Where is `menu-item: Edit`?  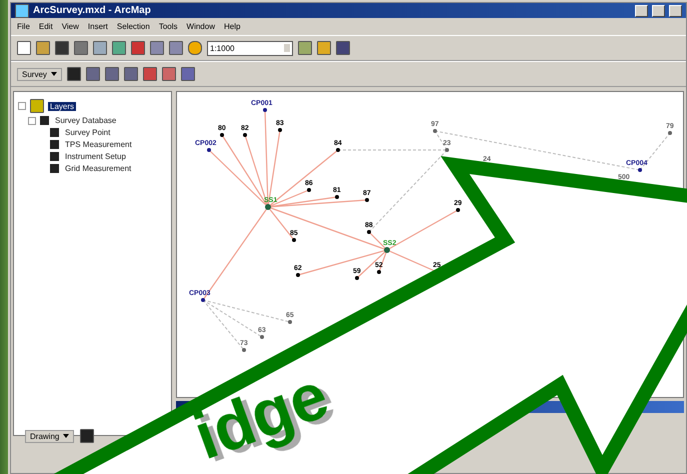 menu-item: Edit is located at coordinates (45, 26).